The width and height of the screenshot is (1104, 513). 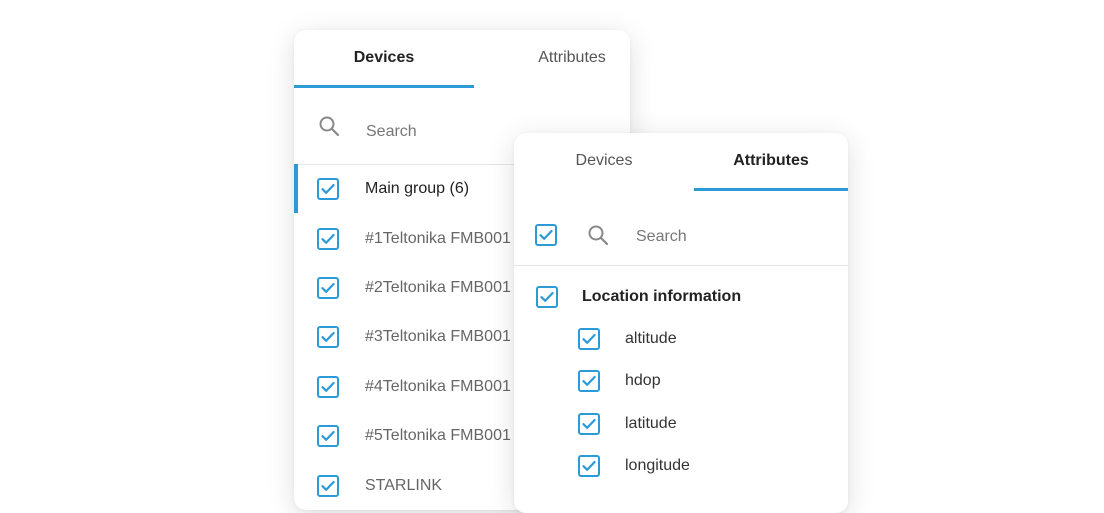 I want to click on device-label: #5Teltonika FMB001, so click(x=438, y=435).